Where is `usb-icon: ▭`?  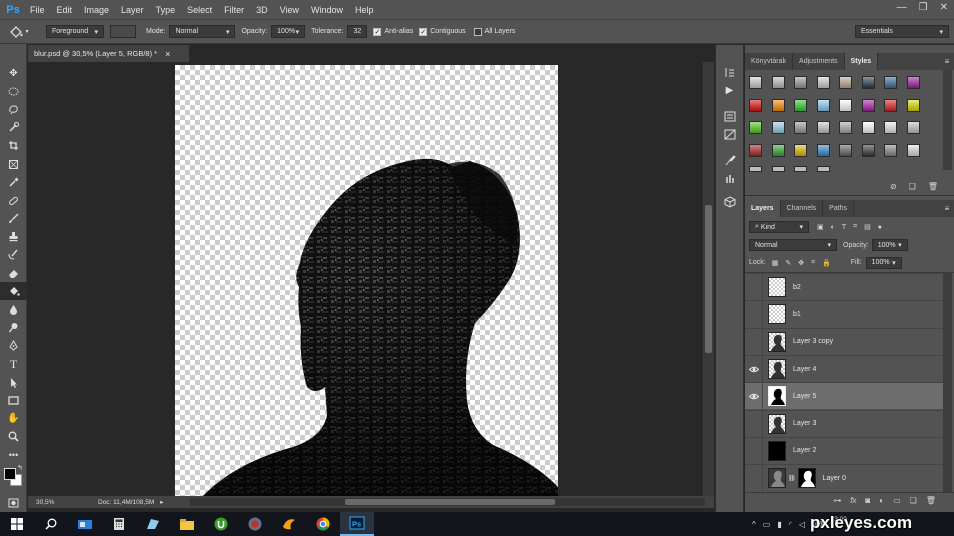
usb-icon: ▭ is located at coordinates (767, 524).